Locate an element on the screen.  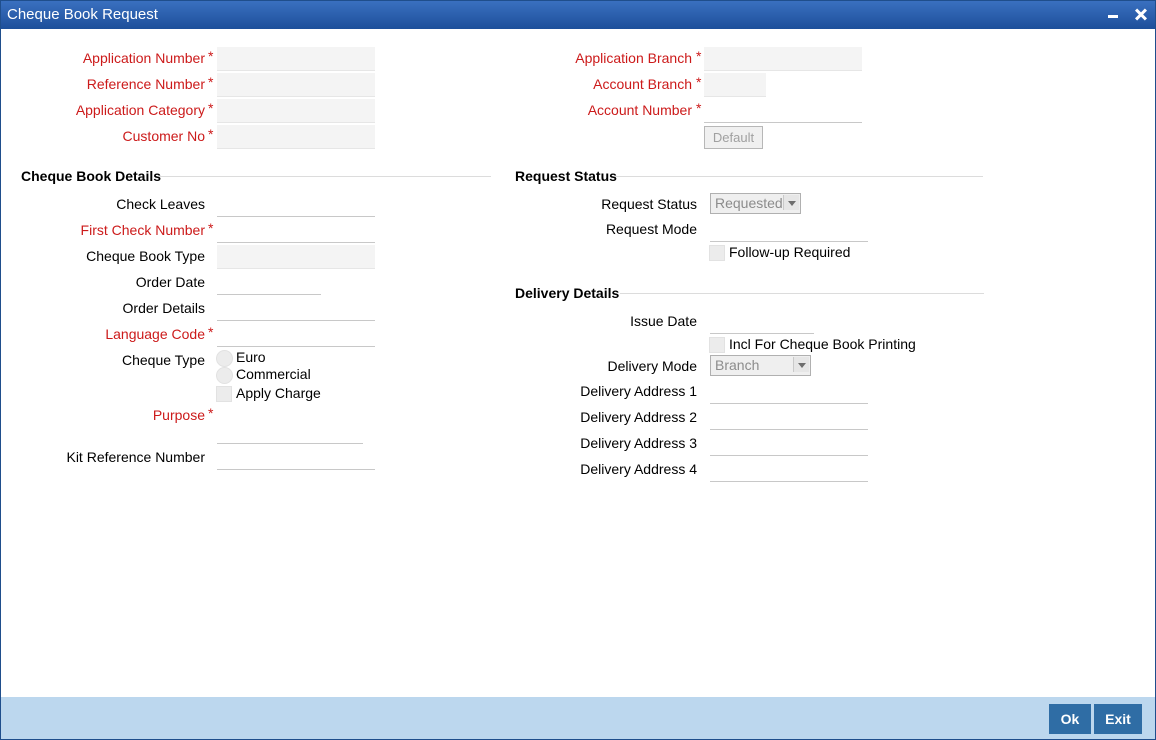
request-status-title: Request Status is located at coordinates (566, 176).